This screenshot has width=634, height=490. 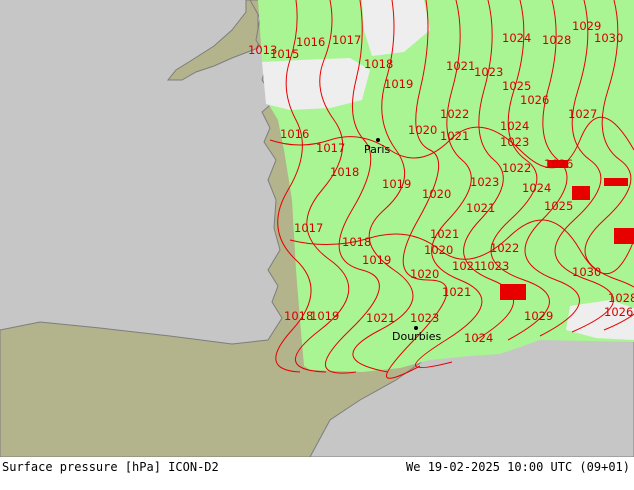 I want to click on isobar-label: 1015, so click(x=284, y=54).